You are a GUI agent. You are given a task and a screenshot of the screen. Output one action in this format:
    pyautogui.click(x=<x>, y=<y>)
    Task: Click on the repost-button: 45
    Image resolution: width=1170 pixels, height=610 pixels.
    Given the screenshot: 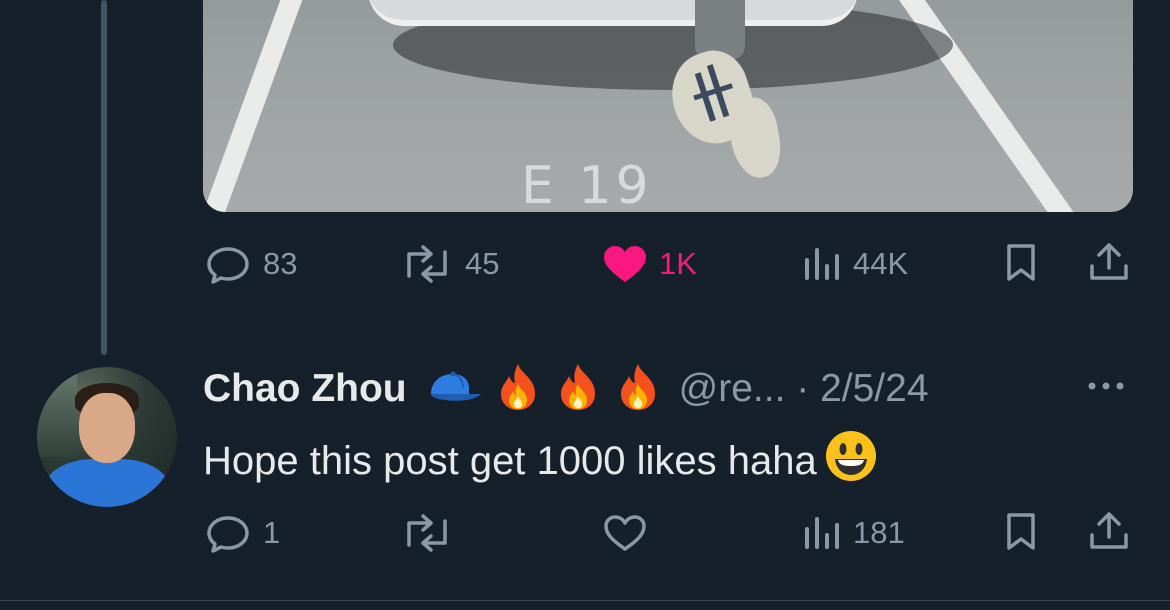 What is the action you would take?
    pyautogui.click(x=449, y=264)
    